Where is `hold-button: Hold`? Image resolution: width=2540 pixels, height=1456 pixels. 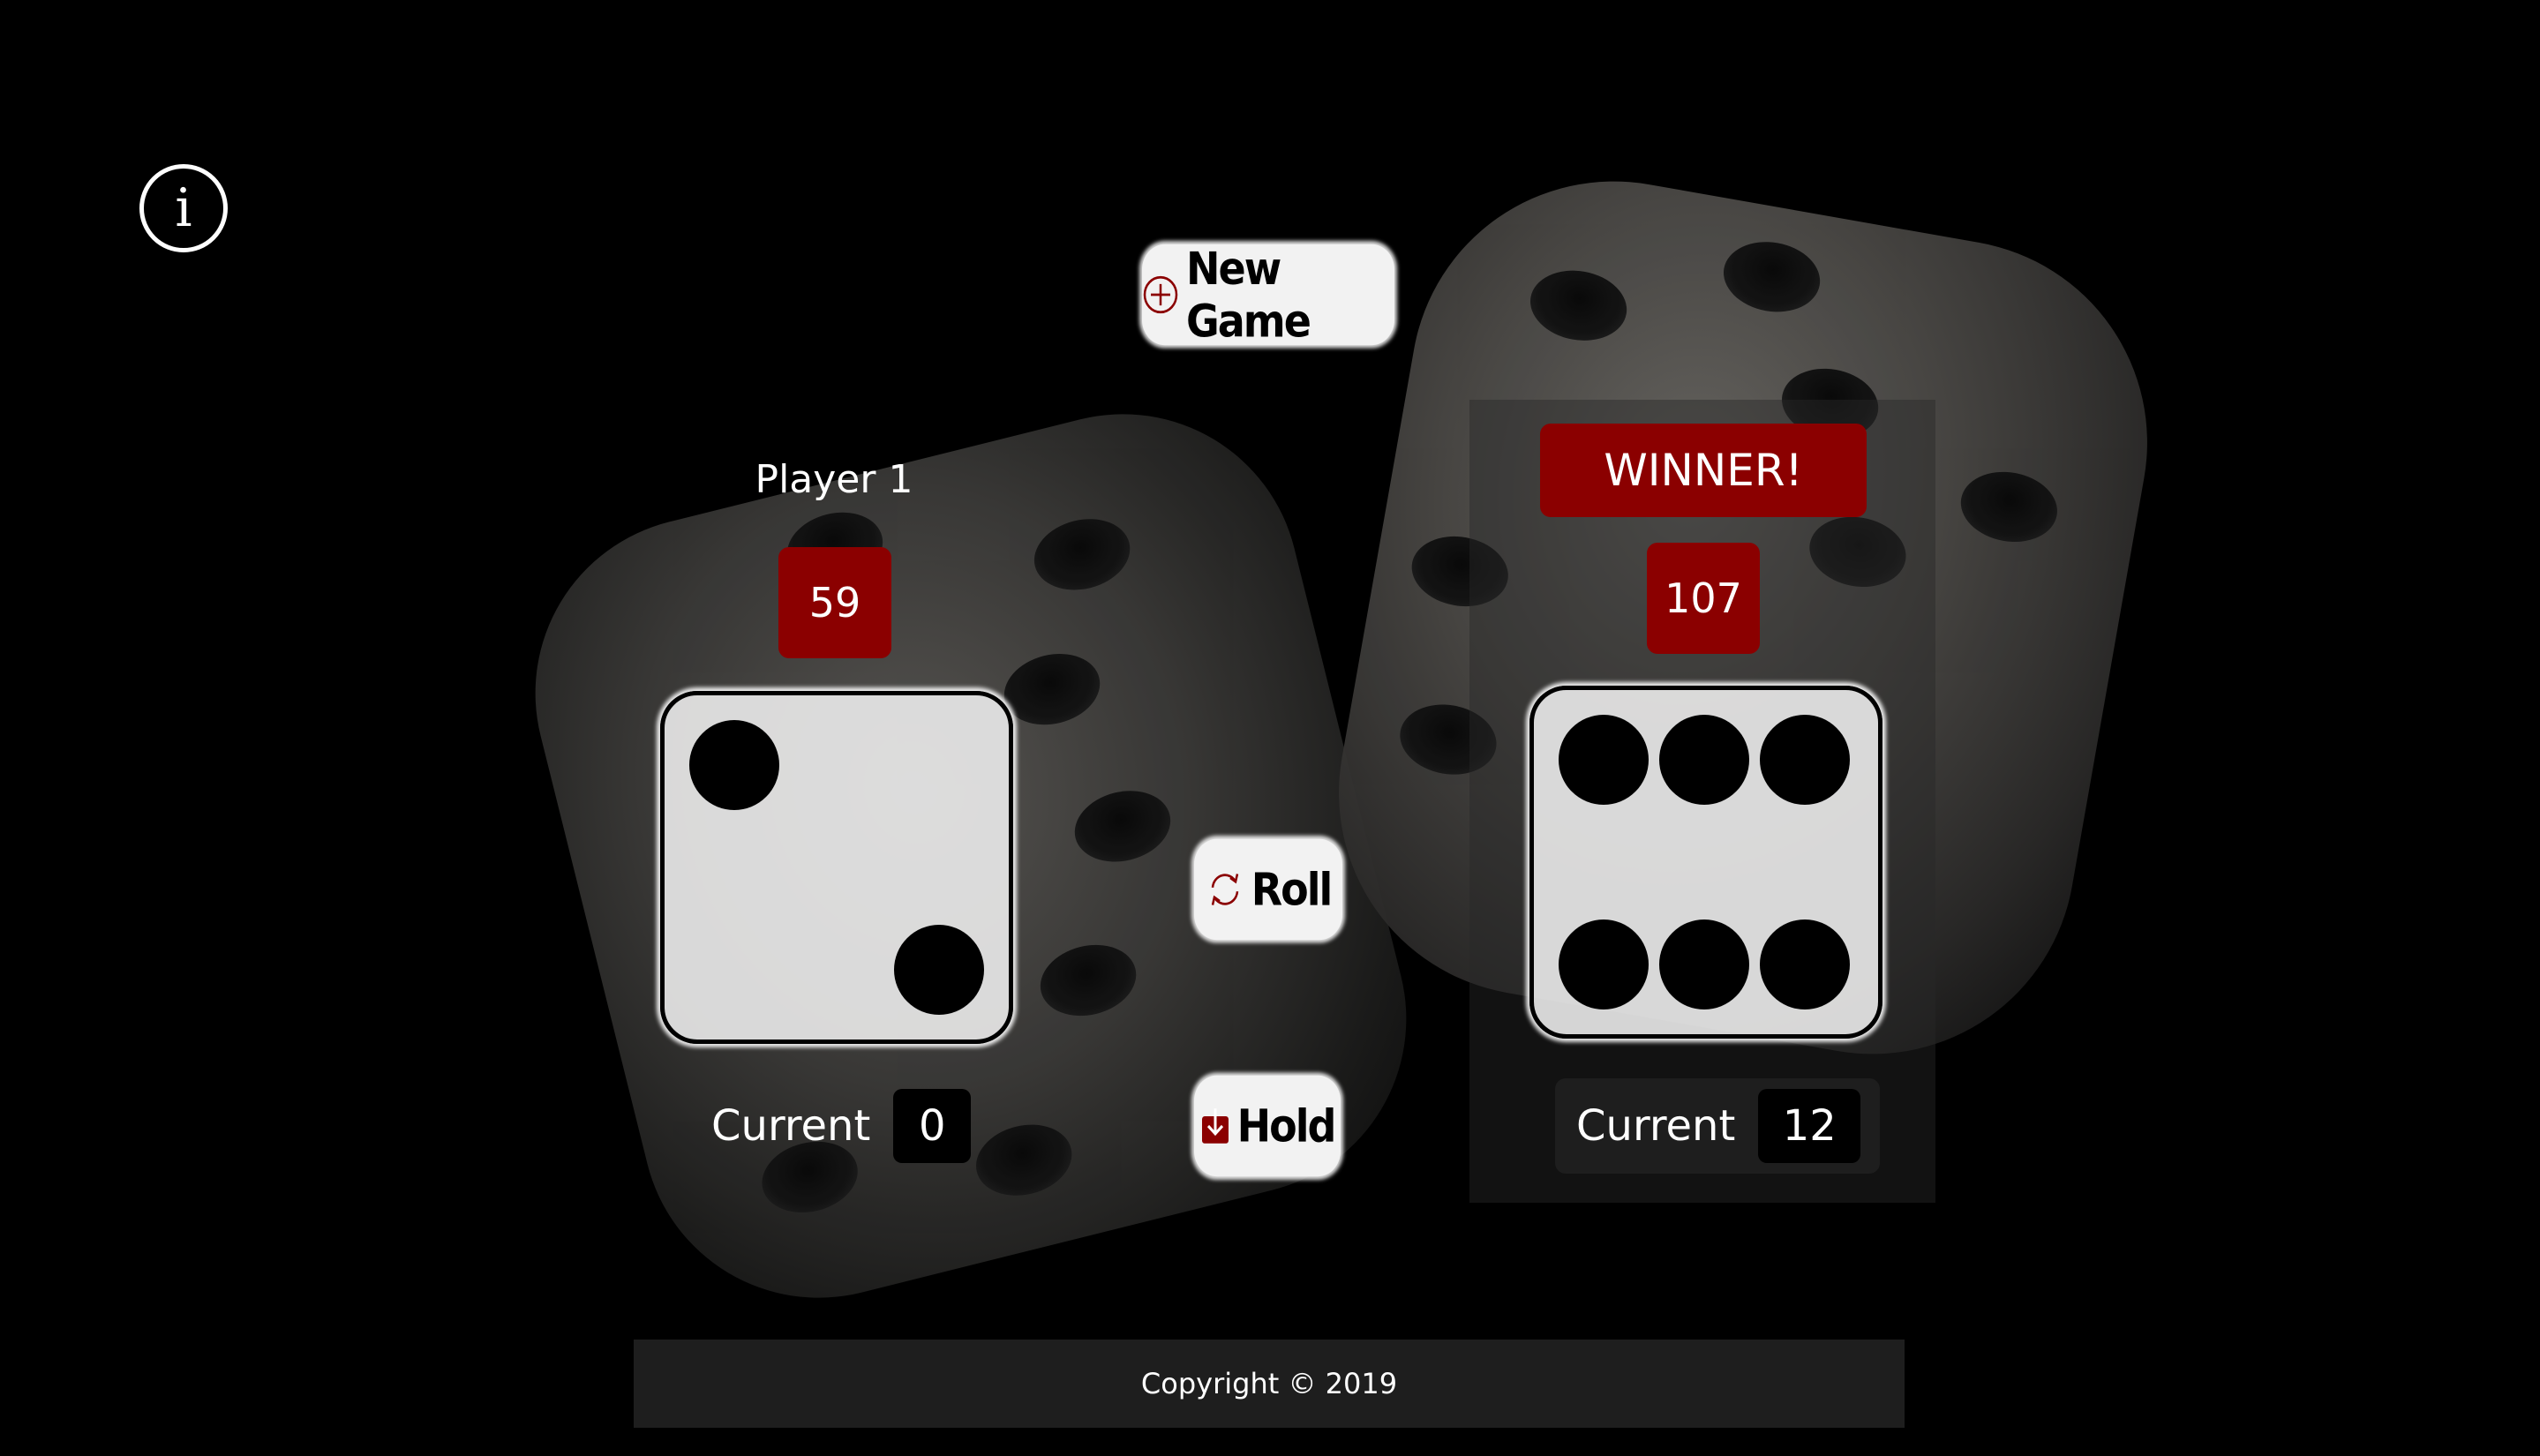 hold-button: Hold is located at coordinates (1267, 1126).